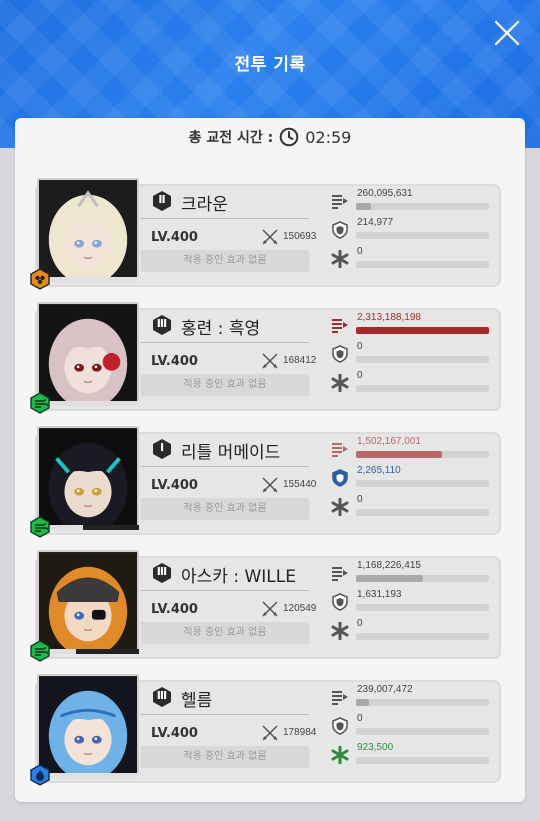  Describe the element at coordinates (412, 476) in the screenshot. I see `shield-stat: 2,265,110` at that location.